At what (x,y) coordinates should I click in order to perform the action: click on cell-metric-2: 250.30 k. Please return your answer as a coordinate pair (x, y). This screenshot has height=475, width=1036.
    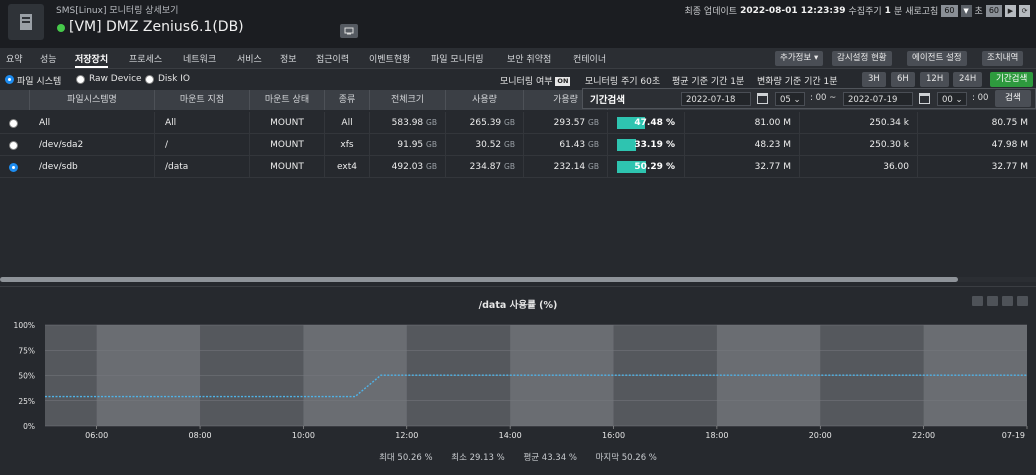
    Looking at the image, I should click on (859, 145).